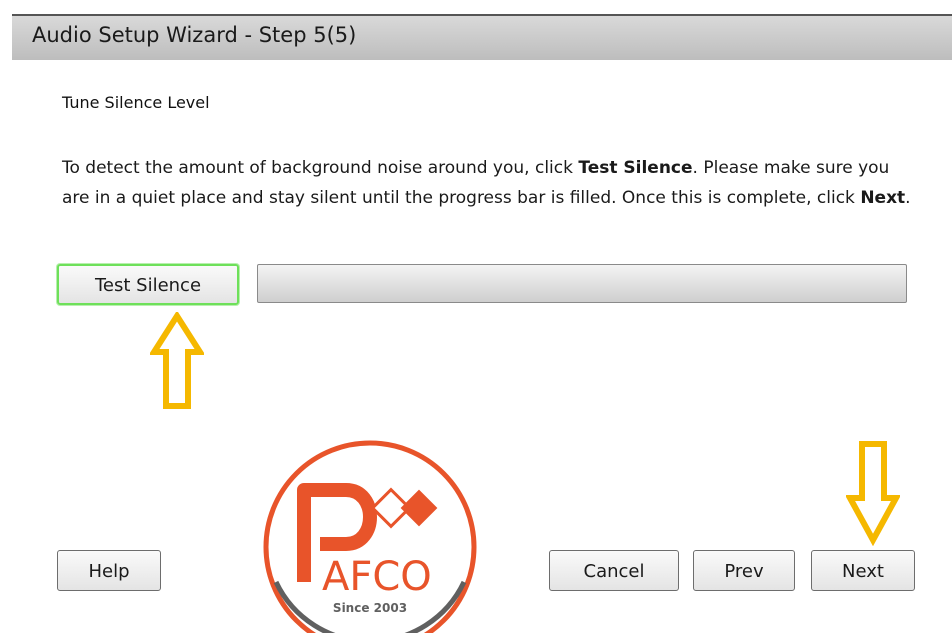  What do you see at coordinates (136, 102) in the screenshot?
I see `section-heading: Tune Silence Level` at bounding box center [136, 102].